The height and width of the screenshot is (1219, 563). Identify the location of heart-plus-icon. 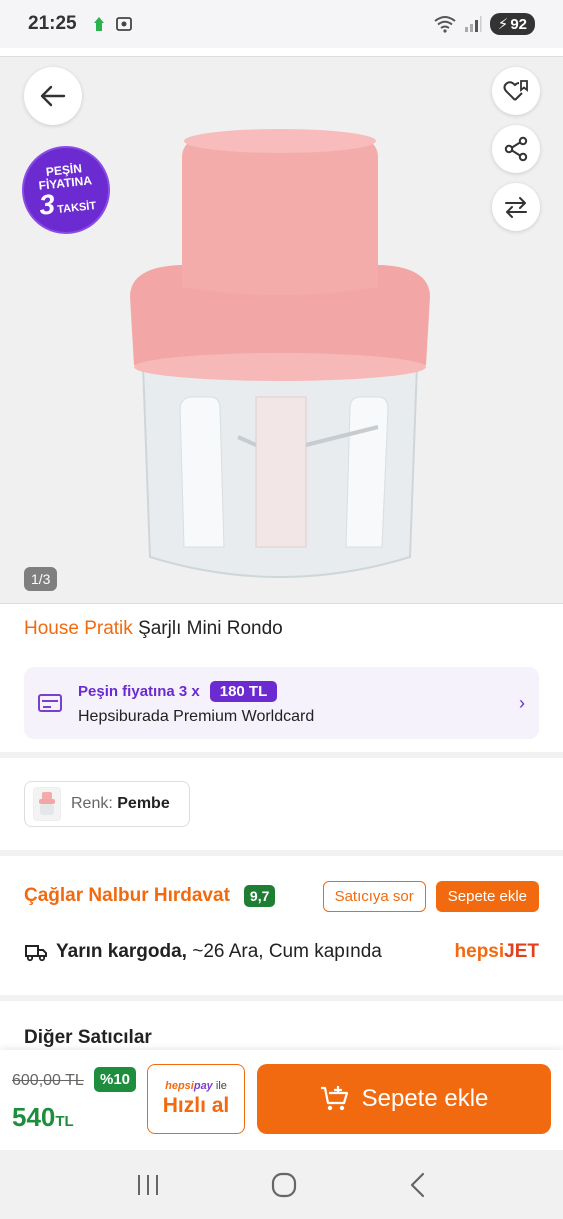
(515, 90).